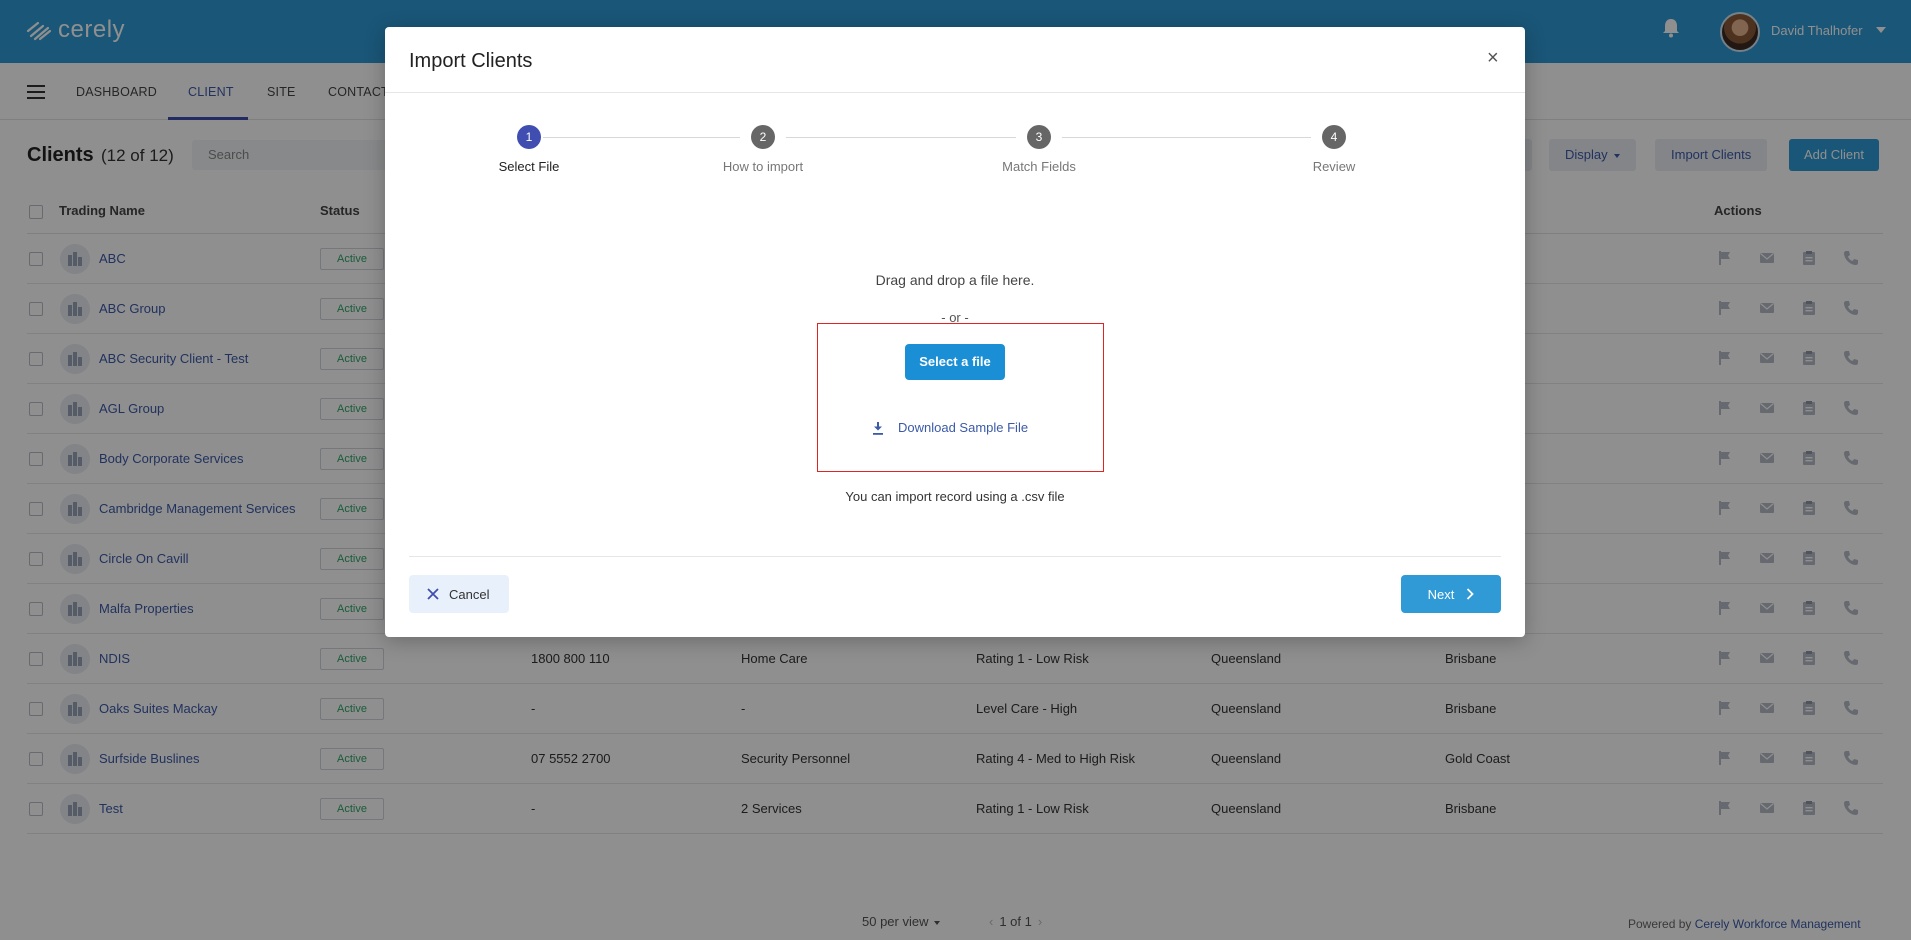 The height and width of the screenshot is (940, 1911). I want to click on cancel-label: Cancel, so click(469, 594).